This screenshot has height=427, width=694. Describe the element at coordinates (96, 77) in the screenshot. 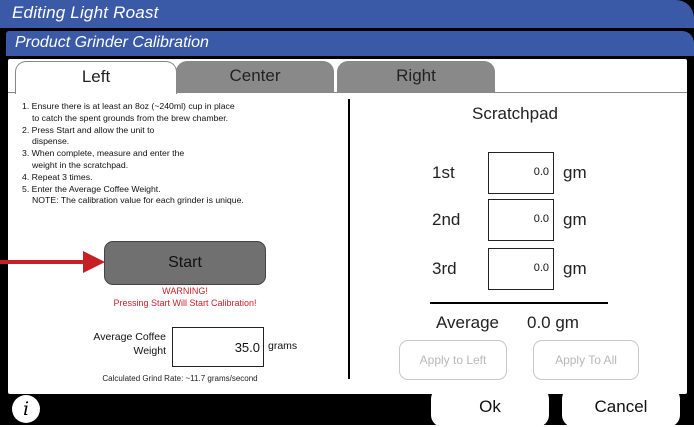

I see `tab-left: Left` at that location.